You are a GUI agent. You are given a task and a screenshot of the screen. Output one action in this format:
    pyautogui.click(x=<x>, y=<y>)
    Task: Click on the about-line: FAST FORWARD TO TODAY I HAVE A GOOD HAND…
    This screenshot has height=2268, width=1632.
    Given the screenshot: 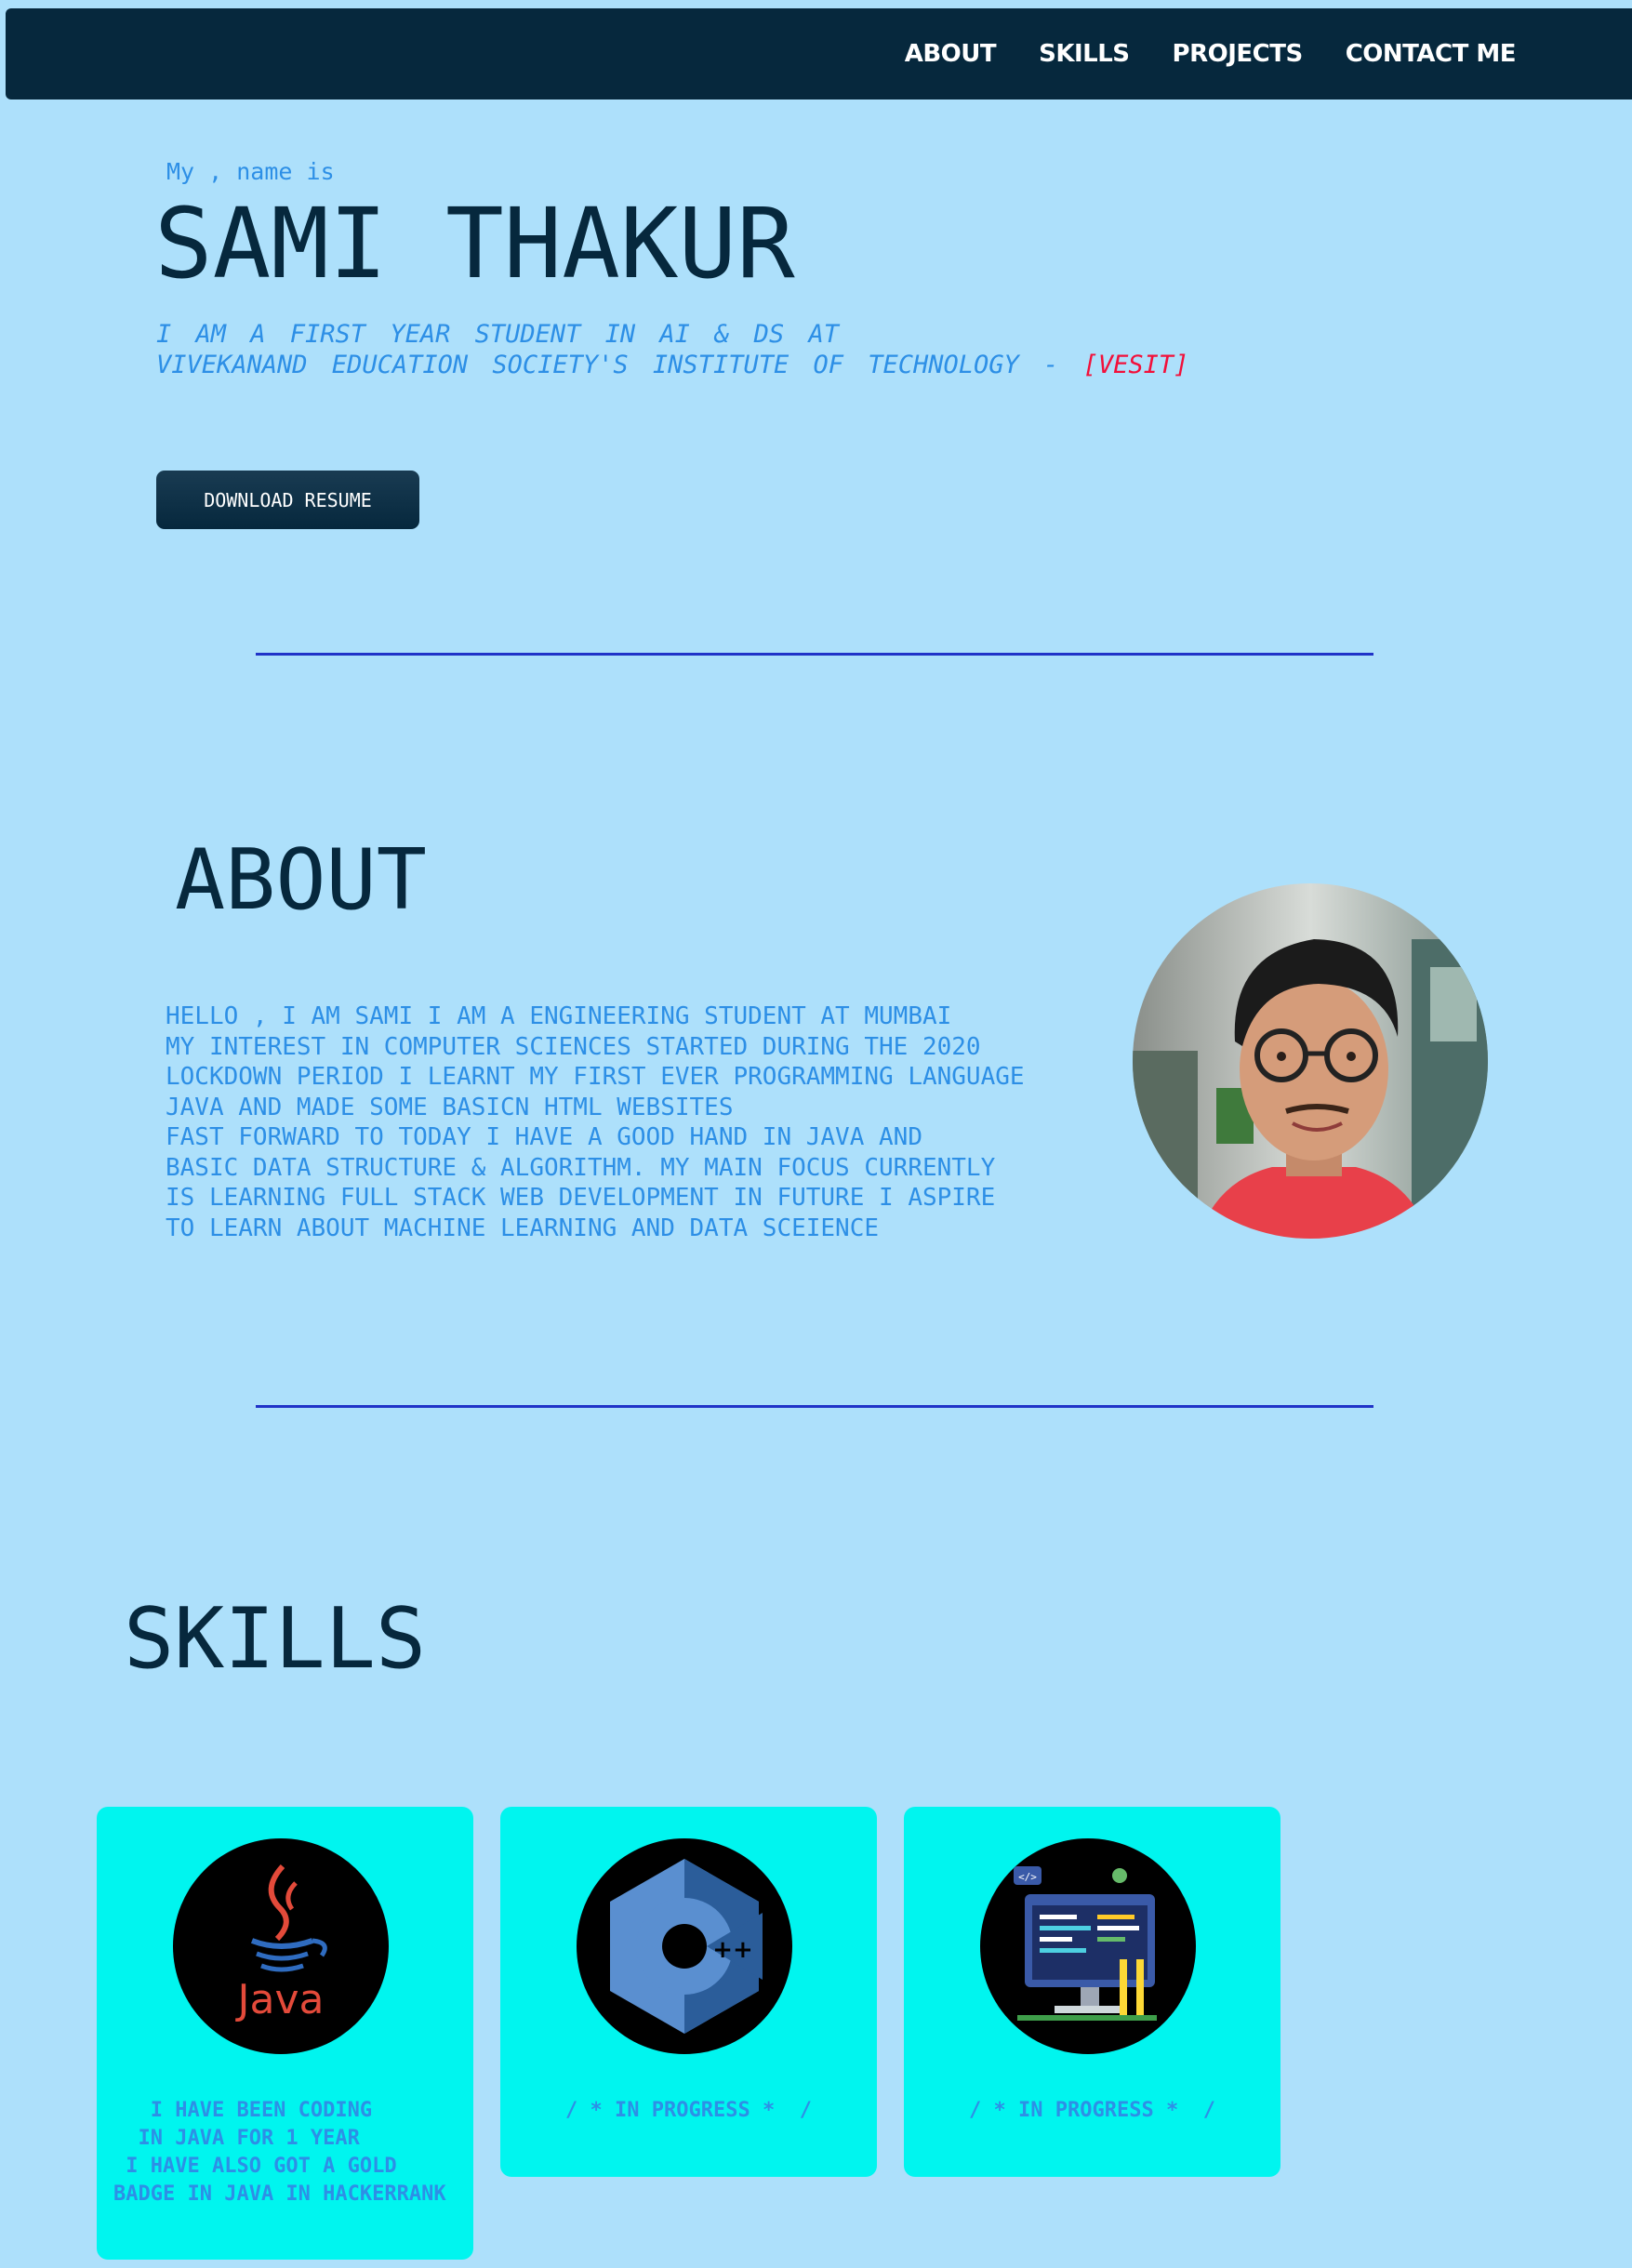 What is the action you would take?
    pyautogui.click(x=544, y=1137)
    